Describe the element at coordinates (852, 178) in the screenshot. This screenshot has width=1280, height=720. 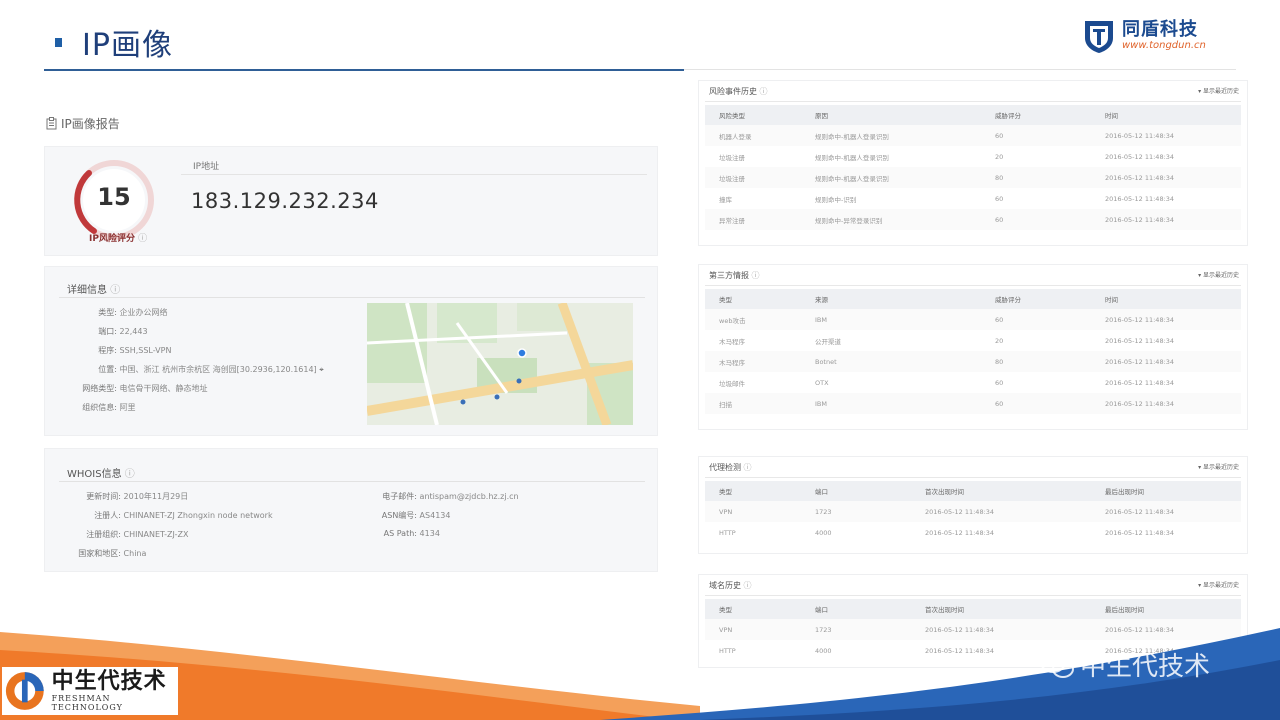
I see `table-cell: 规则命中-机器人登录识别` at that location.